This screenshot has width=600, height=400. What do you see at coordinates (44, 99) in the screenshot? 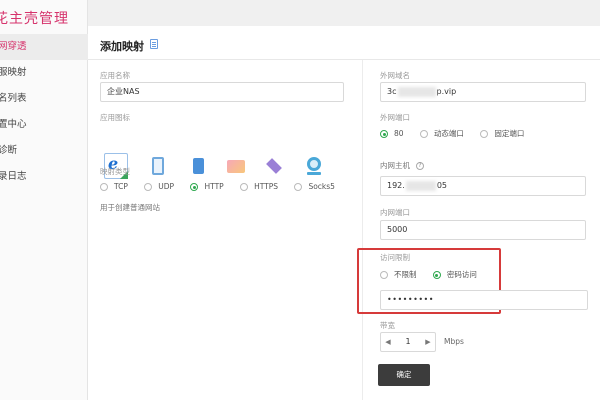
I see `sidebar-item-domain-list: 名列表` at bounding box center [44, 99].